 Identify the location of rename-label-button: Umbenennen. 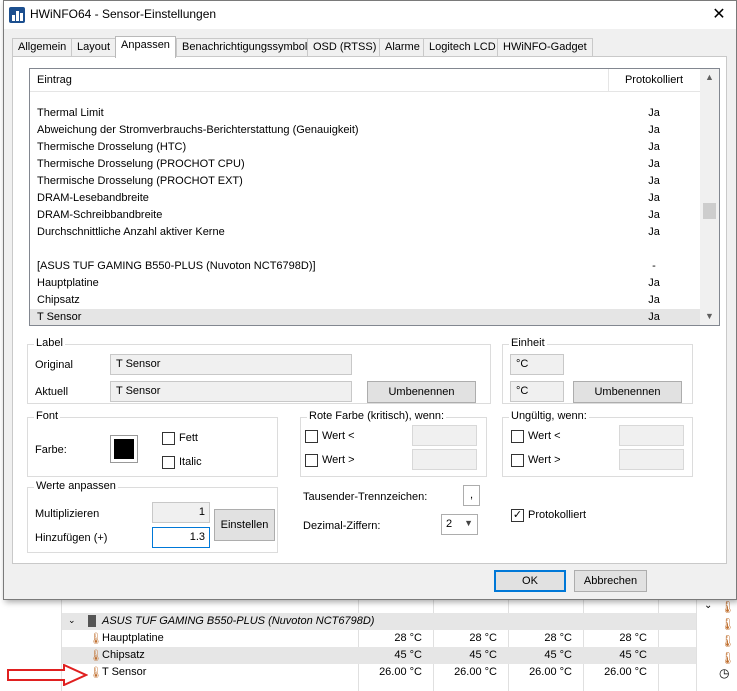
(421, 392).